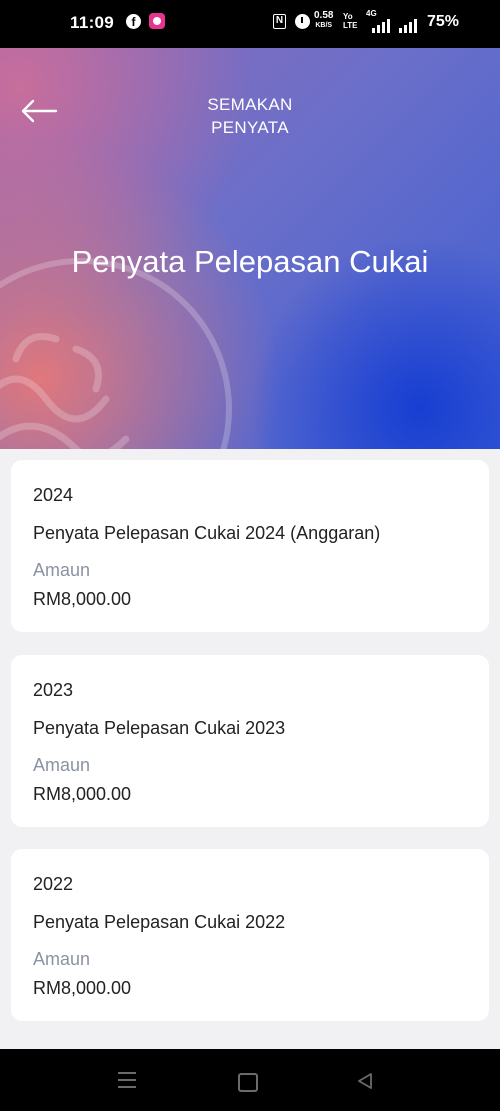 The height and width of the screenshot is (1111, 500). I want to click on facebook-icon: f, so click(133, 21).